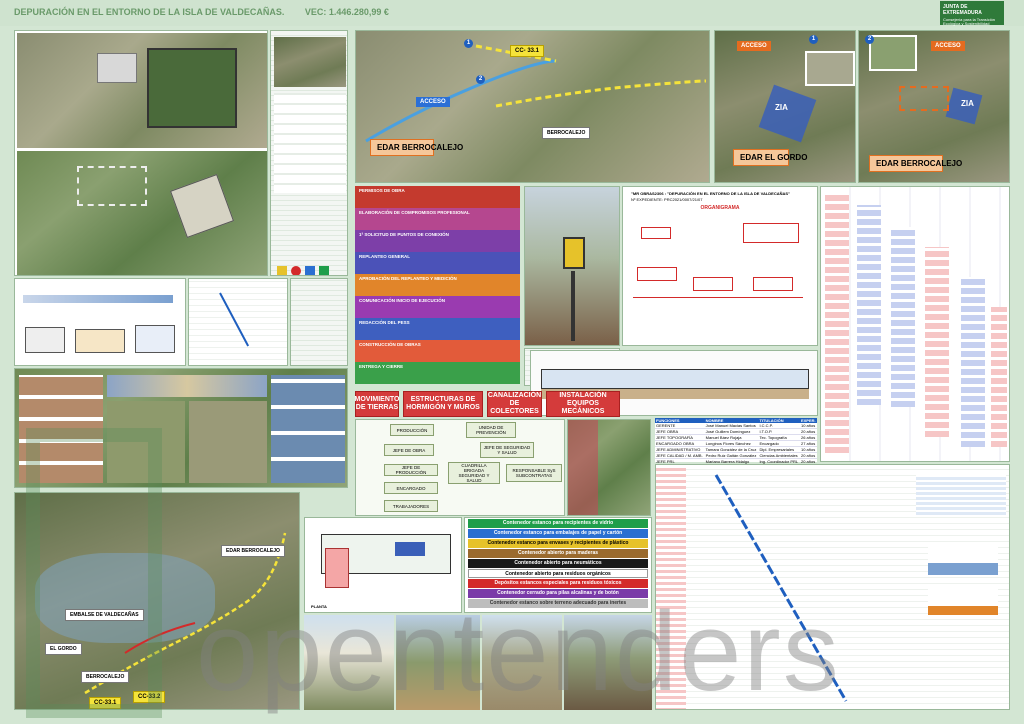 The height and width of the screenshot is (724, 1024). Describe the element at coordinates (238, 322) in the screenshot. I see `planning-gantt` at that location.